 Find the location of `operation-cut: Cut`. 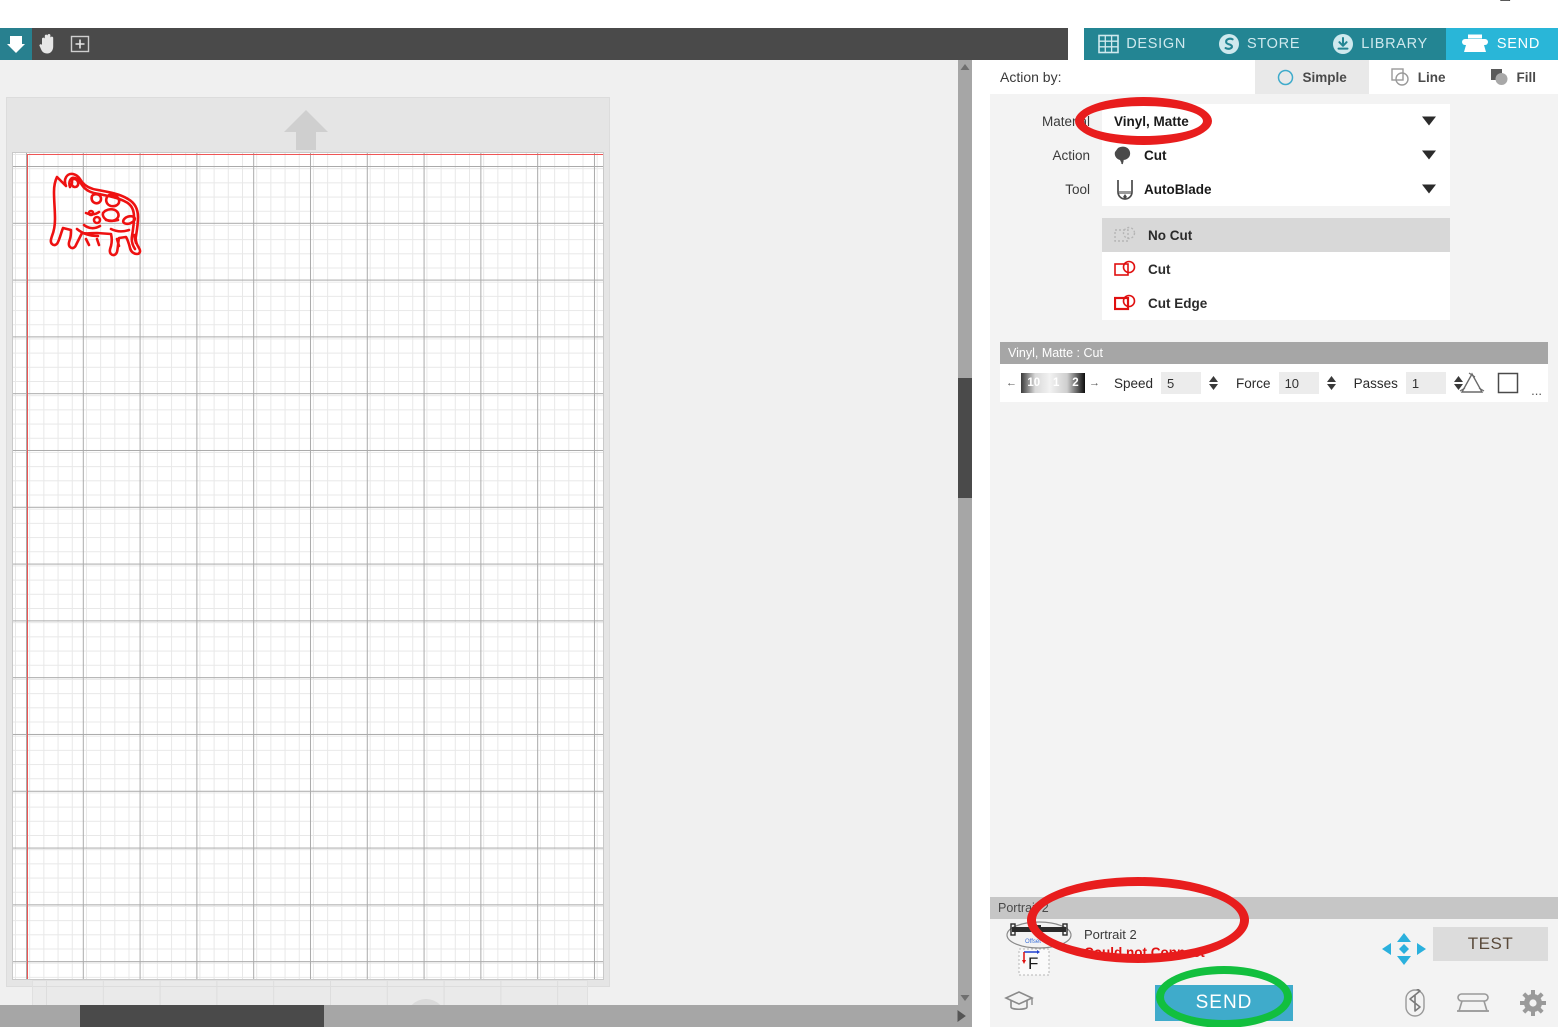

operation-cut: Cut is located at coordinates (1276, 269).